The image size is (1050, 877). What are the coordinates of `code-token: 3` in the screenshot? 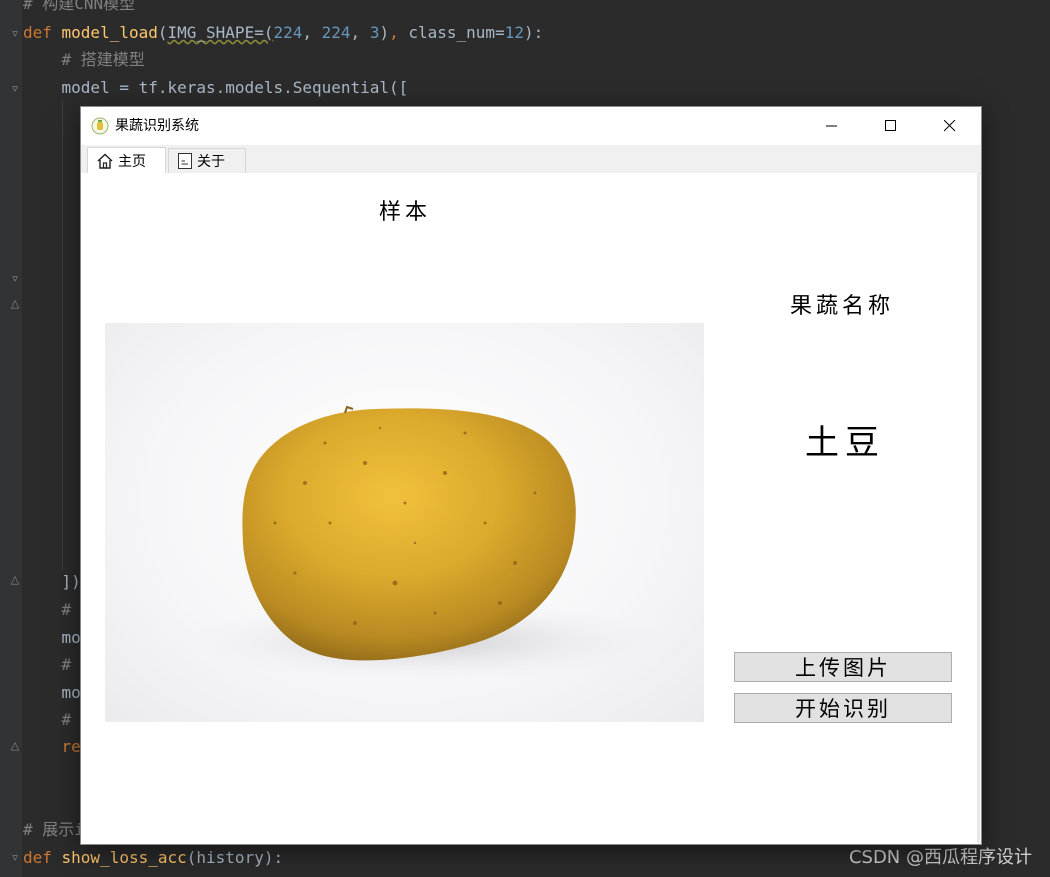 It's located at (374, 32).